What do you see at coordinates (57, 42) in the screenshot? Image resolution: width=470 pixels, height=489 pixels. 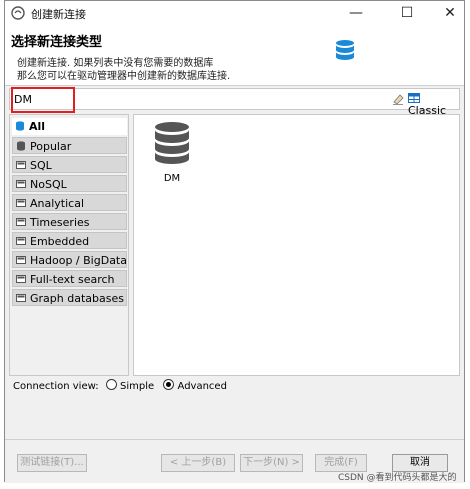 I see `page-title: 选择新连接类型` at bounding box center [57, 42].